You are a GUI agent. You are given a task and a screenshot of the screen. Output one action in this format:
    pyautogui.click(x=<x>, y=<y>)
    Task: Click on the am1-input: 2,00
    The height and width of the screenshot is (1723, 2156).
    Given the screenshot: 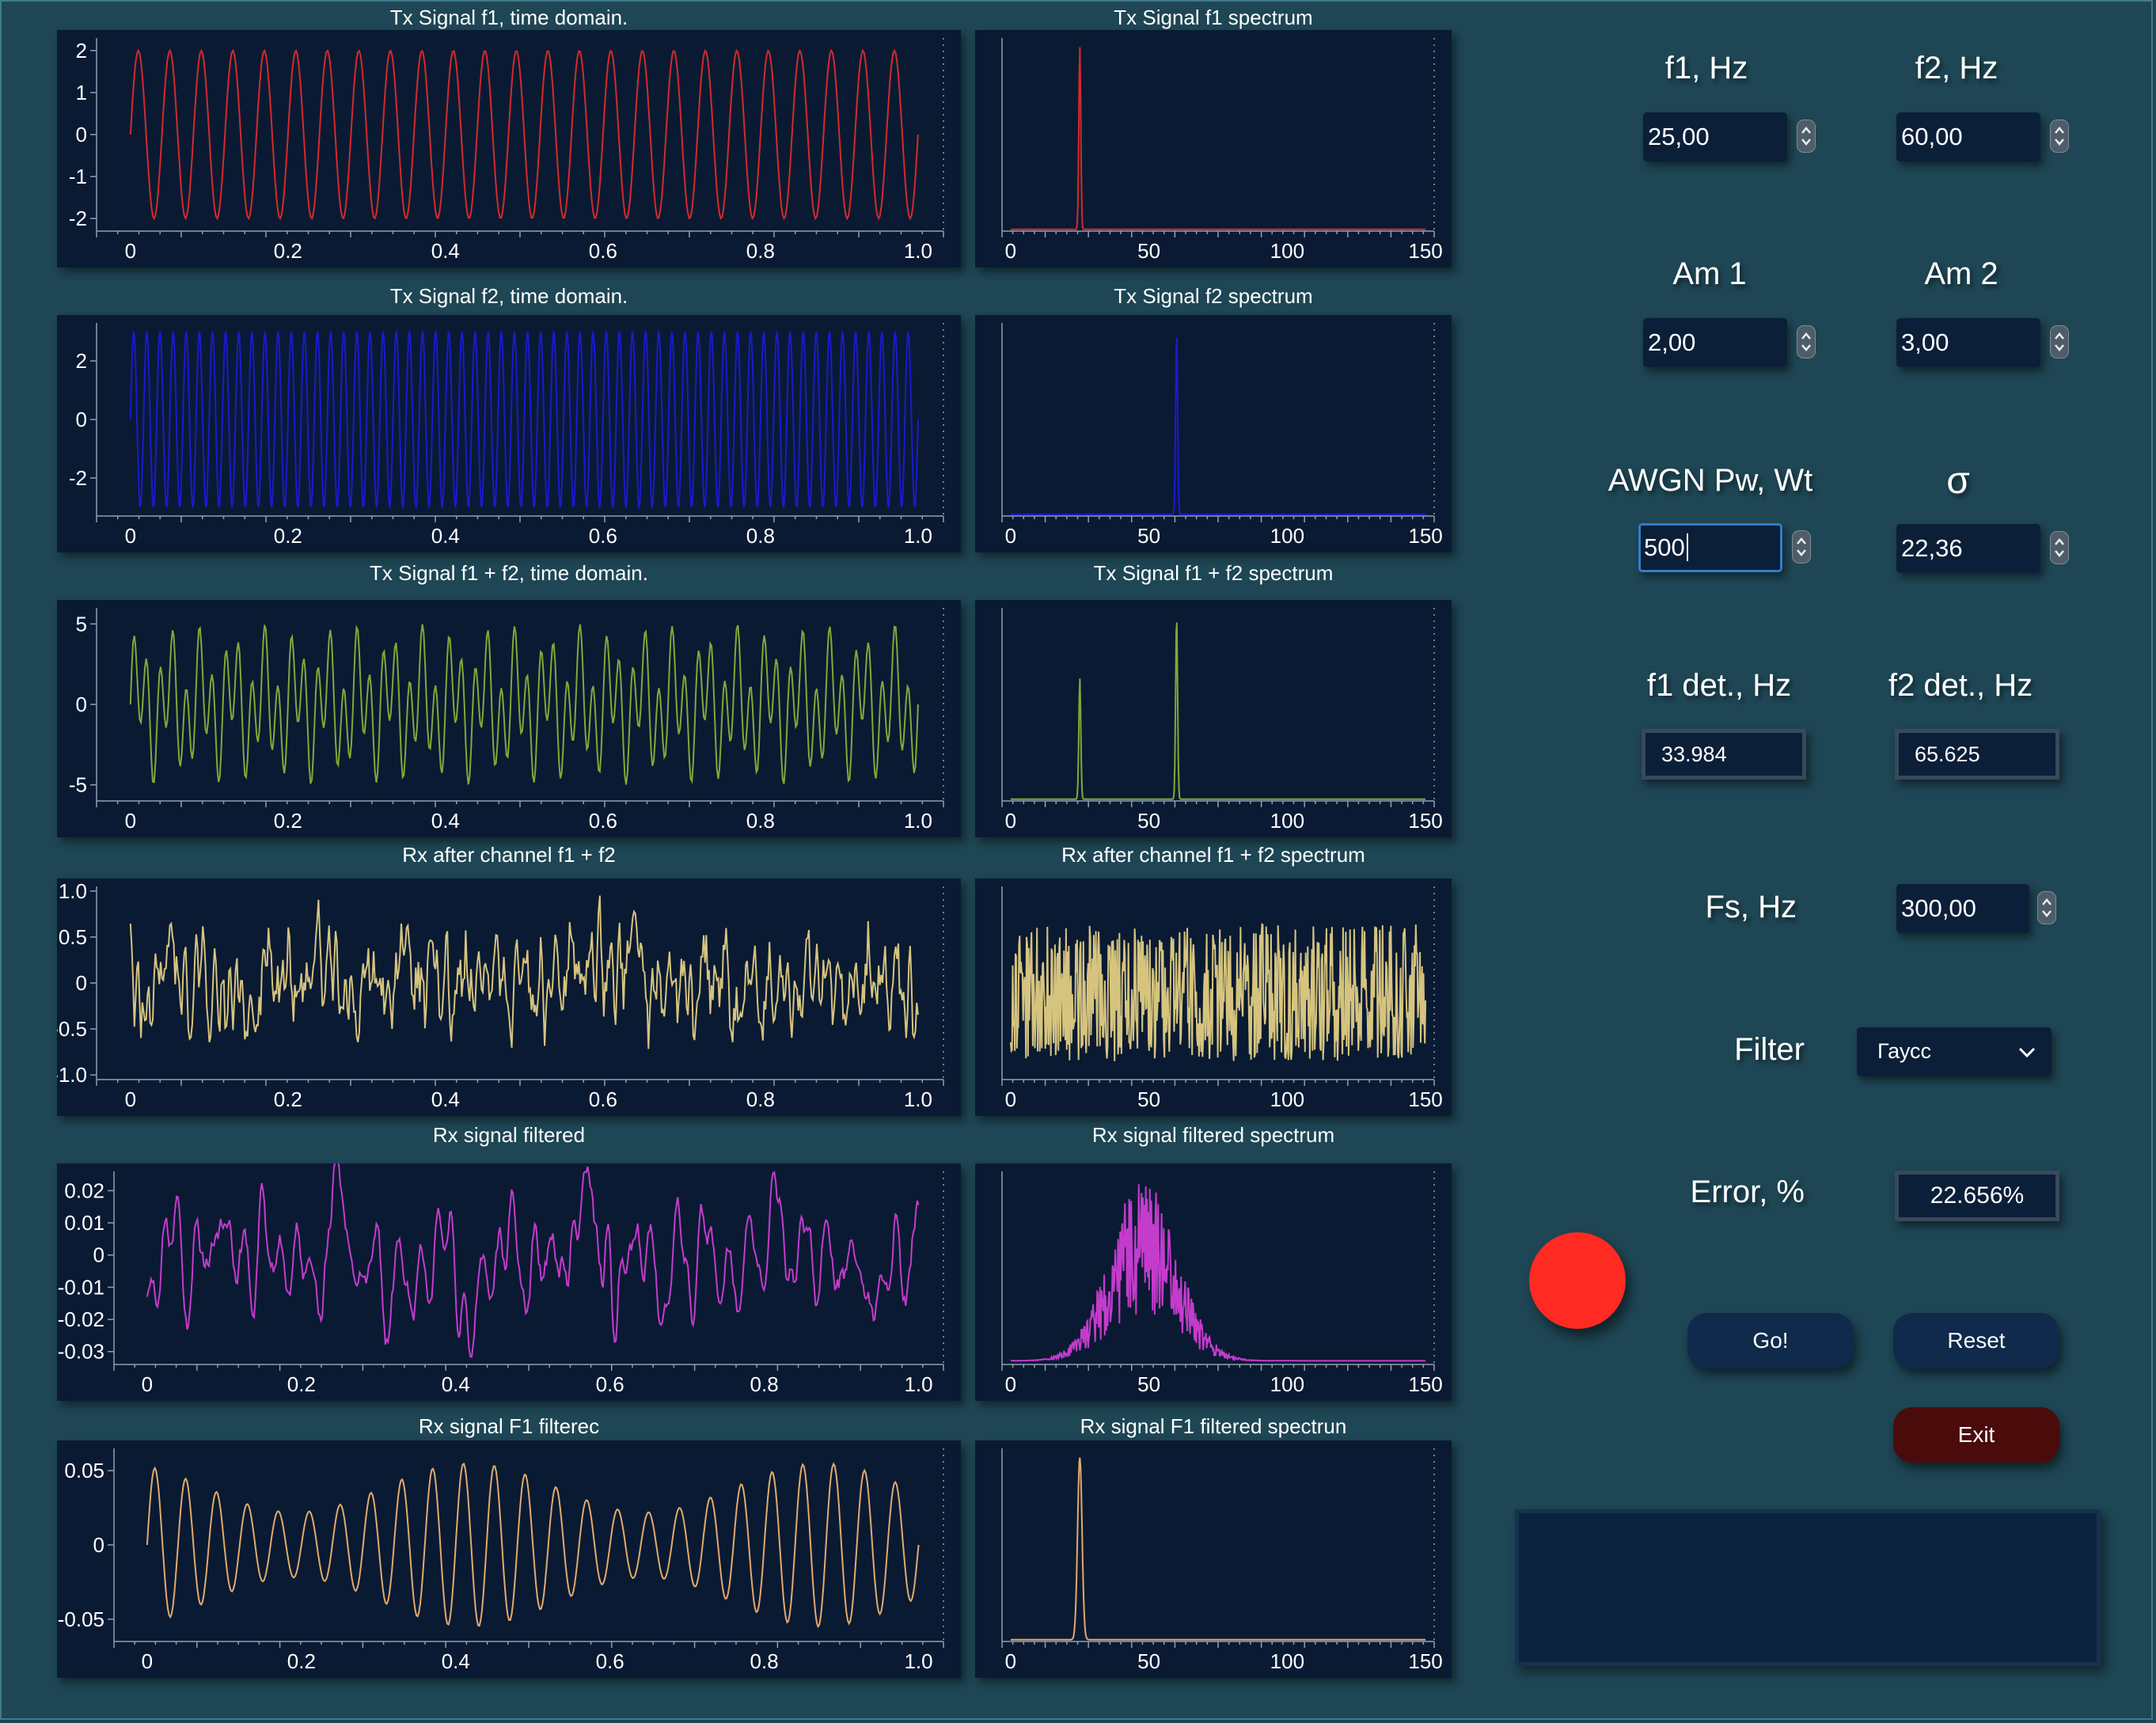 What is the action you would take?
    pyautogui.click(x=1715, y=342)
    